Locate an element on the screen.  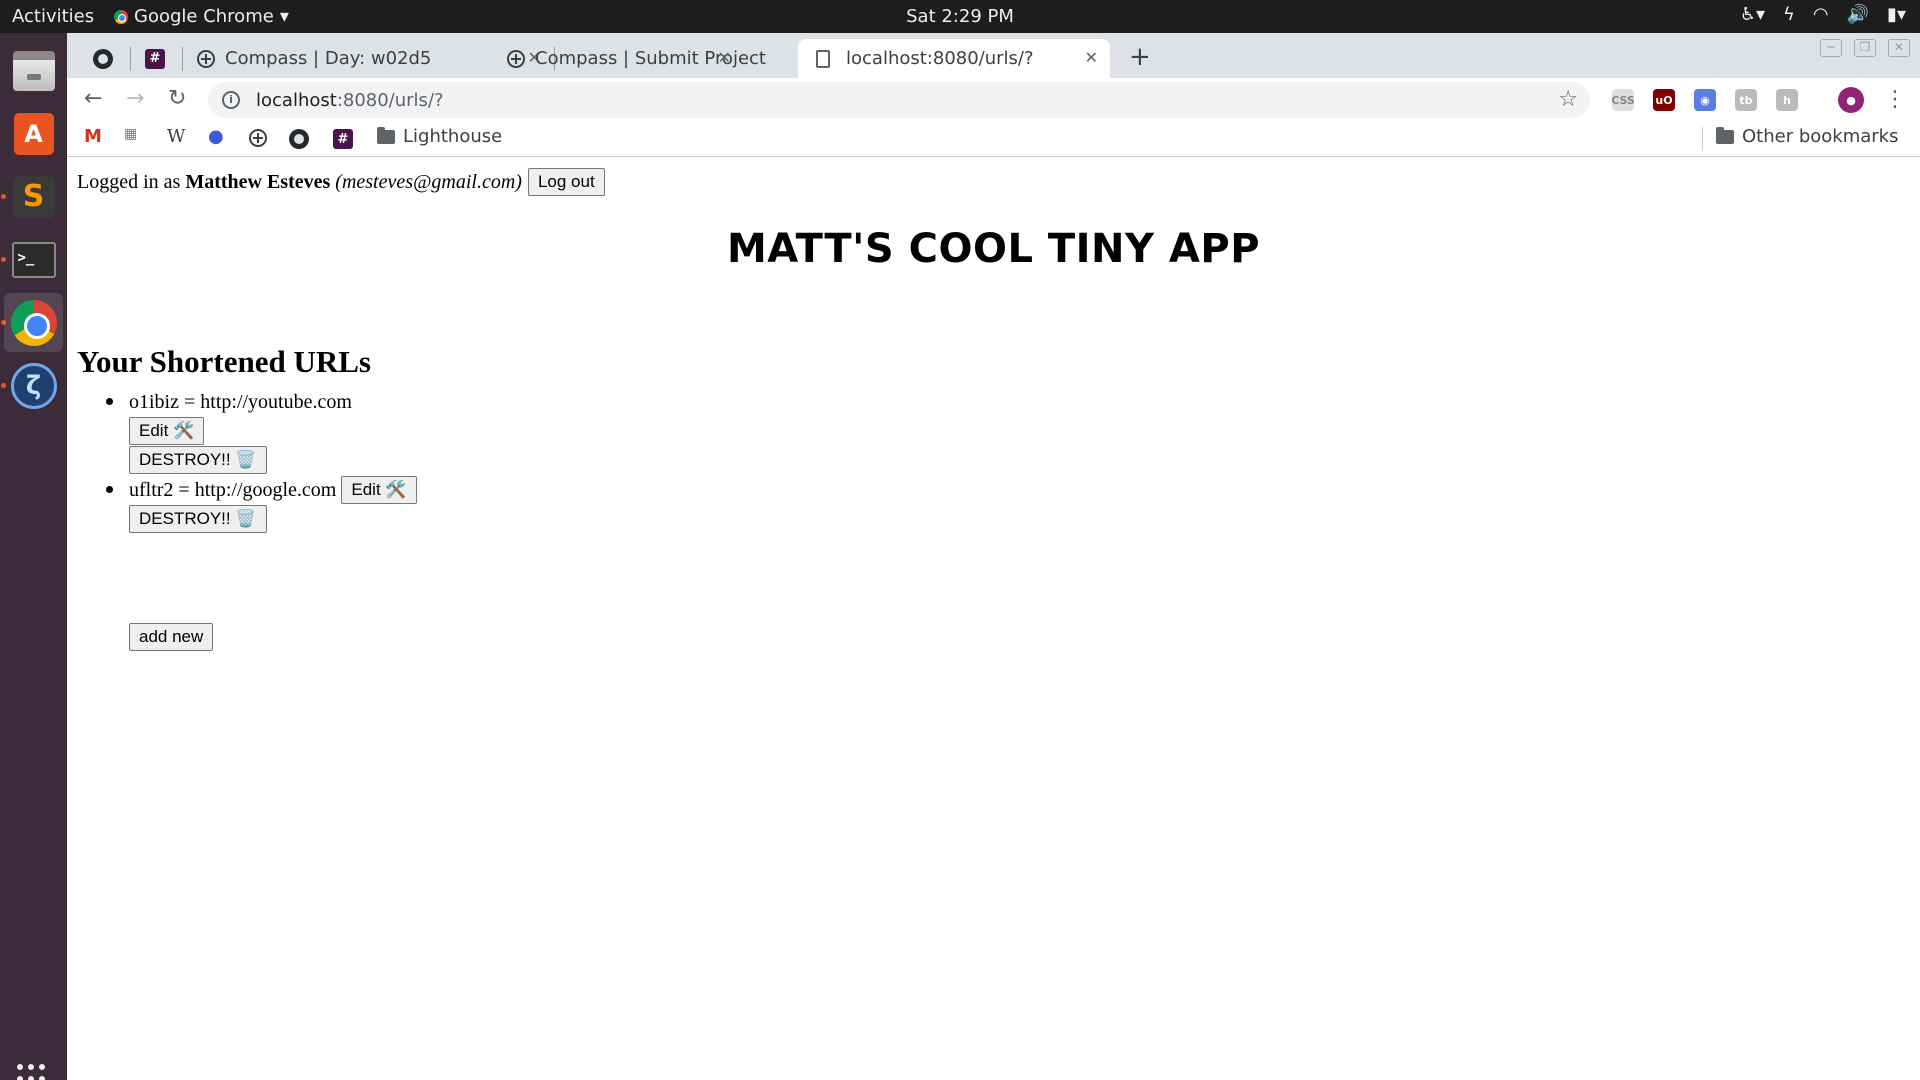
show-applications-icon is located at coordinates (33, 1072).